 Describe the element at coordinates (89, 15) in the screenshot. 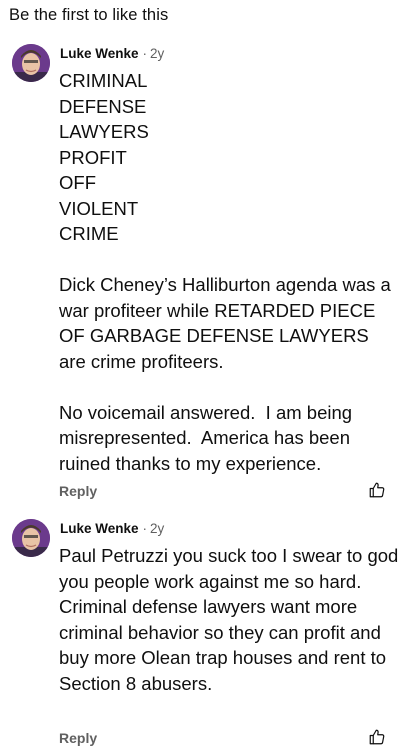

I see `likes-summary: Be the first to like this` at that location.